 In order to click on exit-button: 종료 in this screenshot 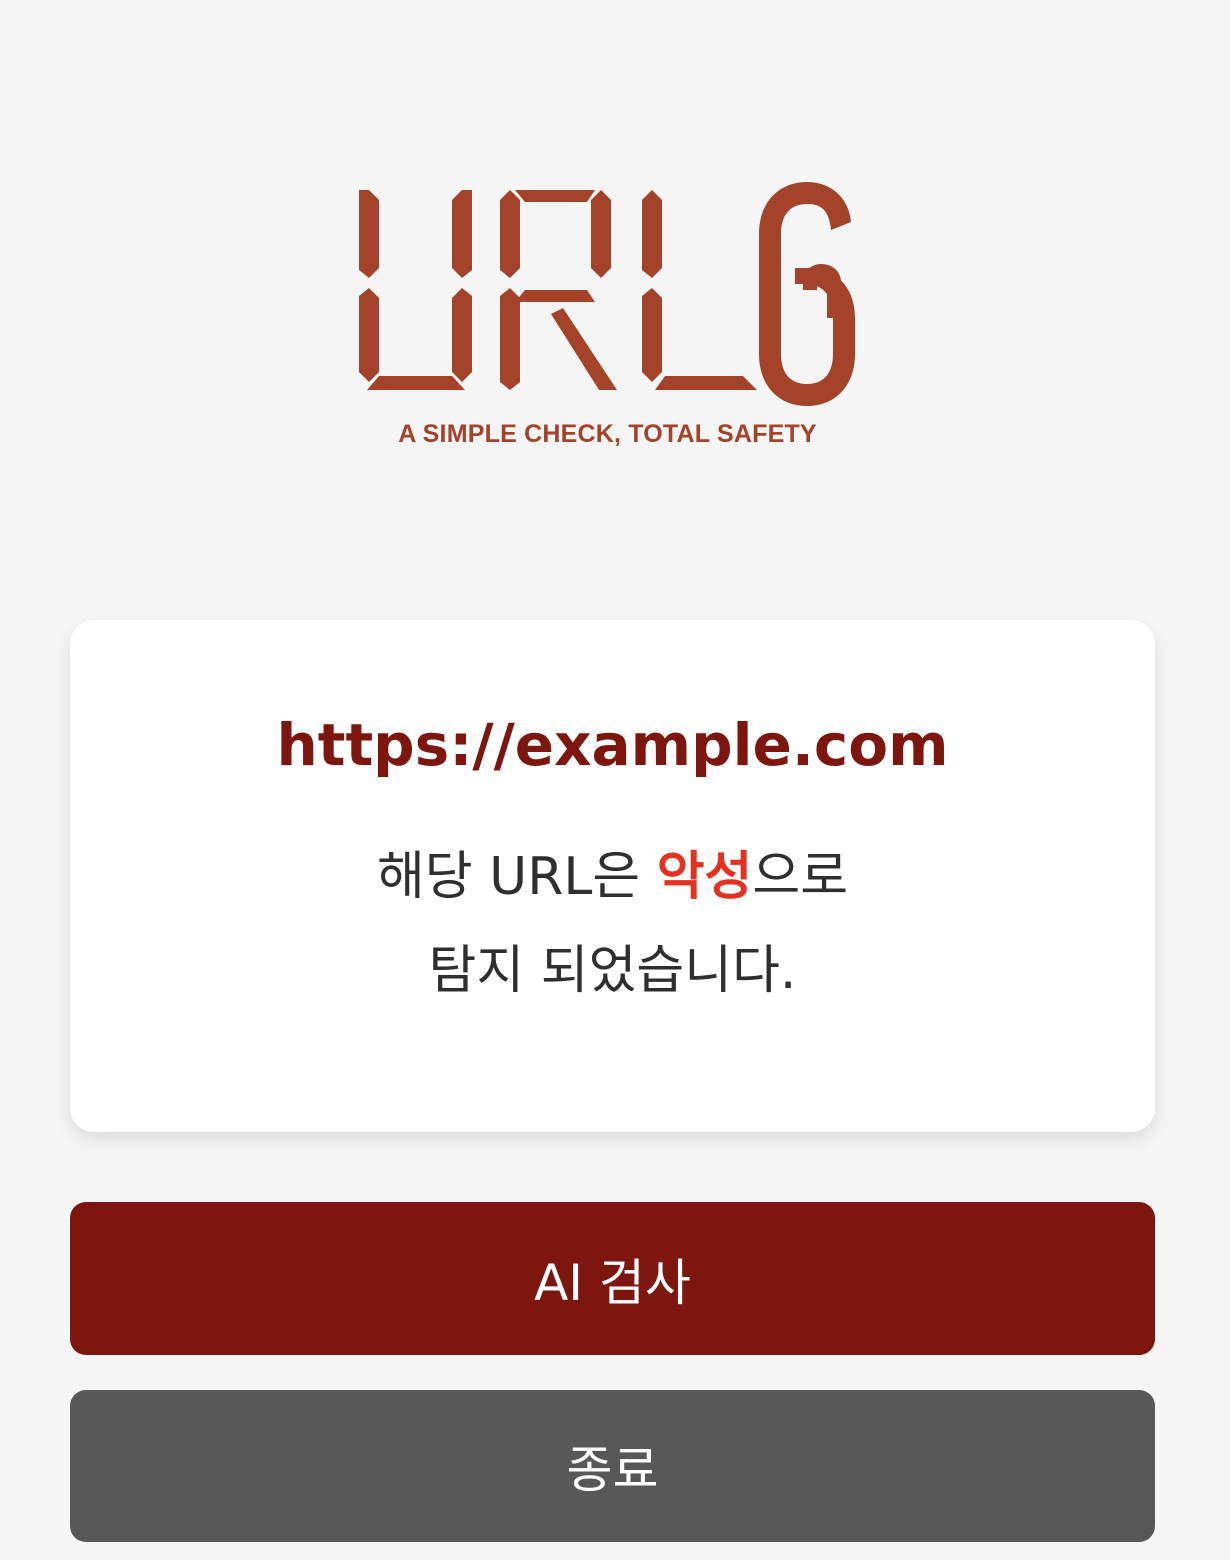, I will do `click(612, 1466)`.